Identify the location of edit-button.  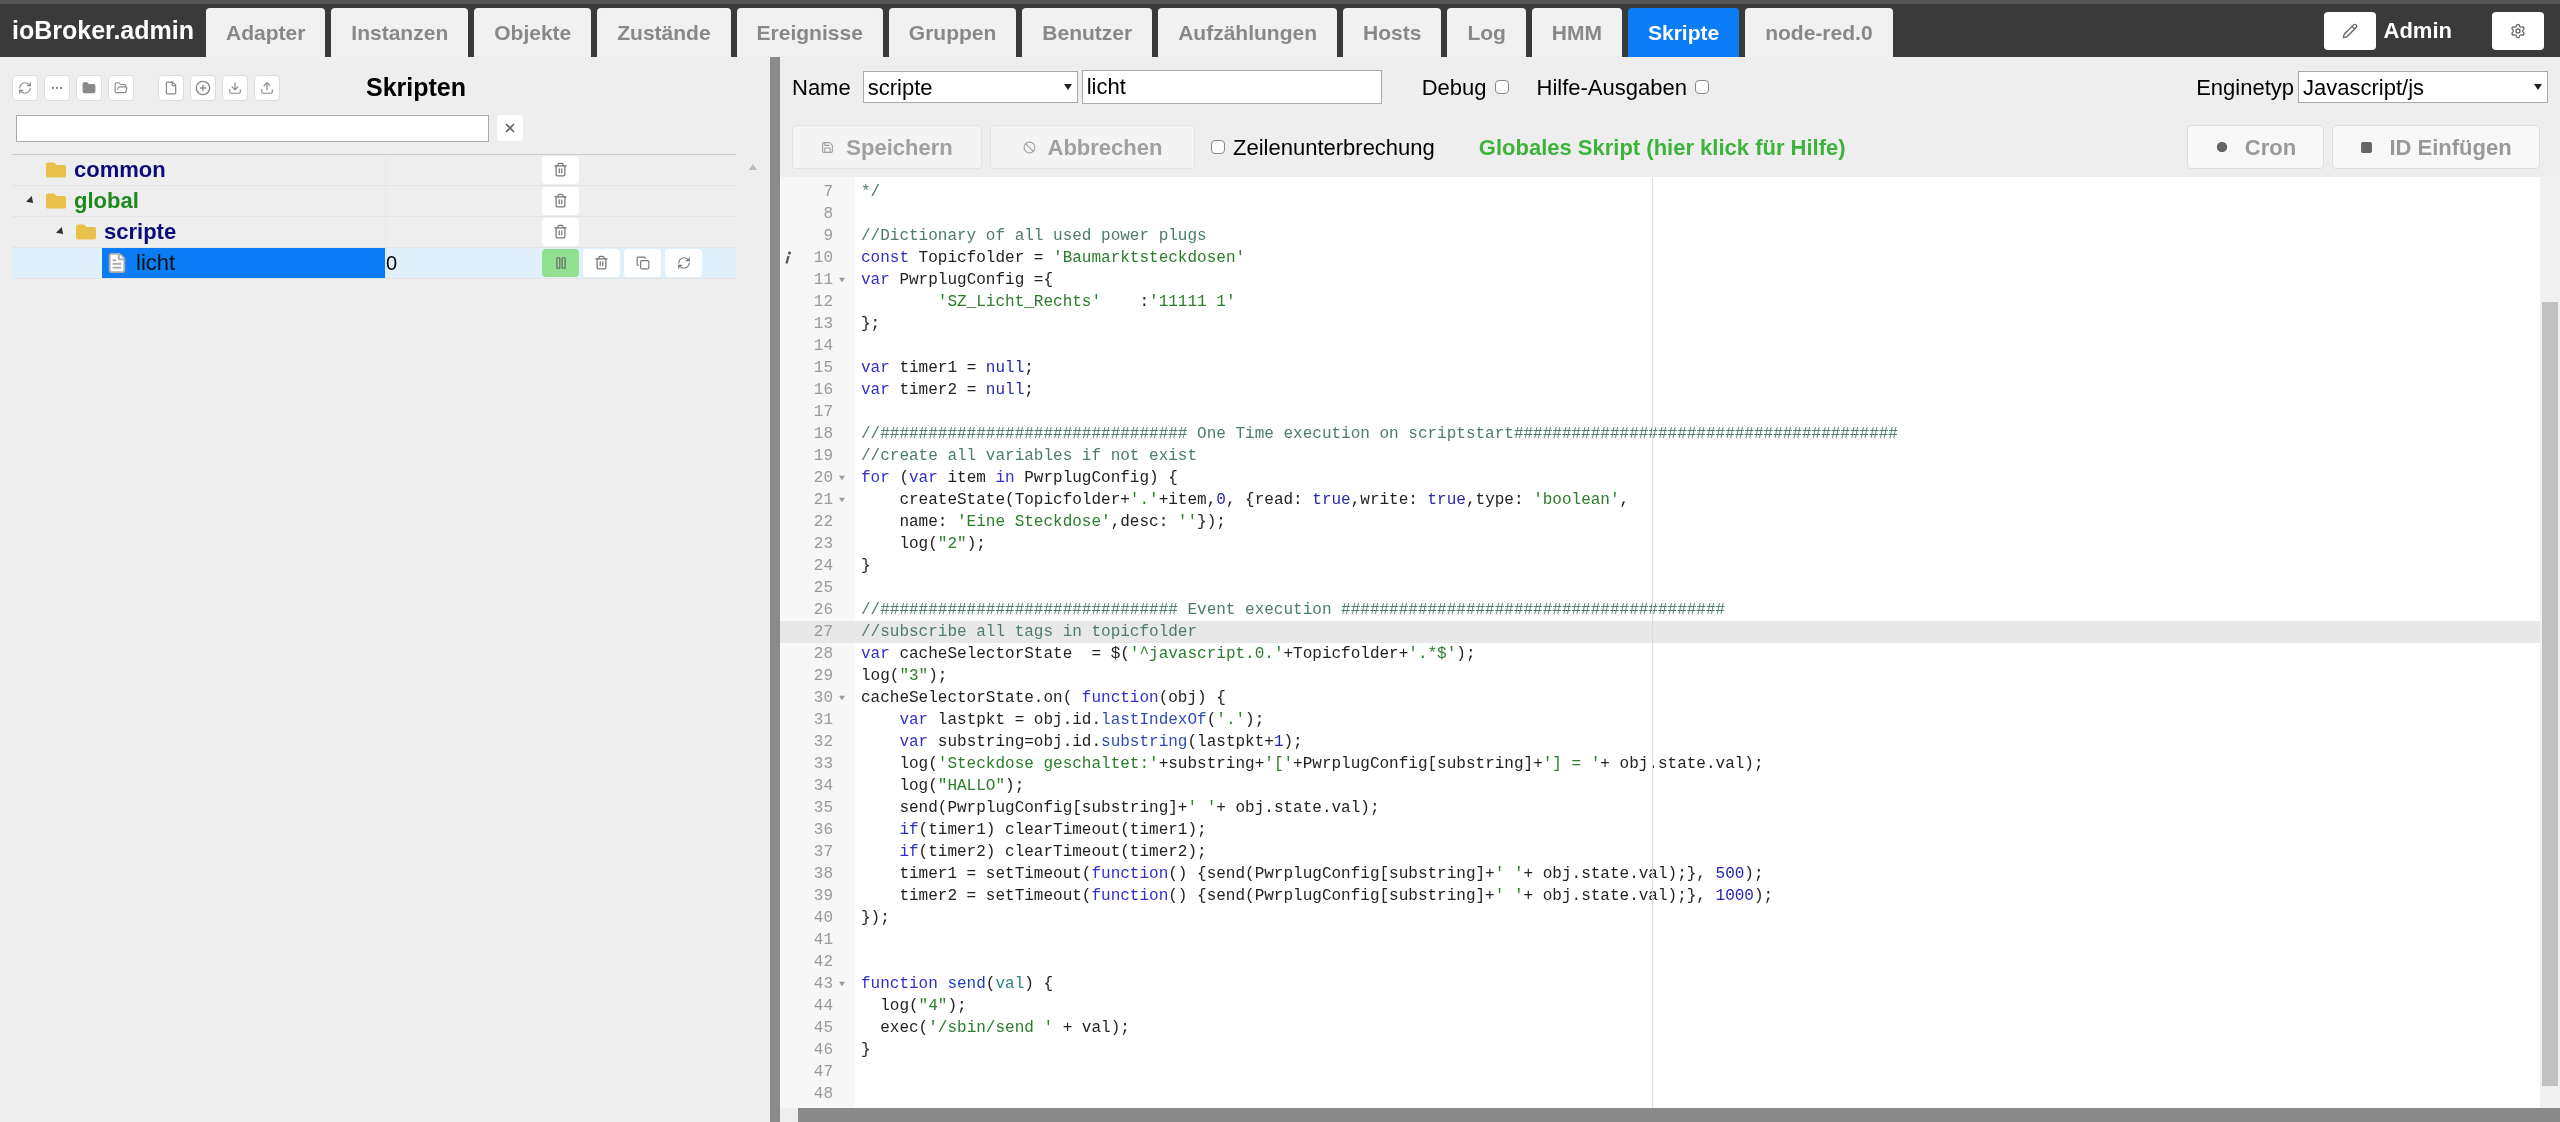
(2349, 30).